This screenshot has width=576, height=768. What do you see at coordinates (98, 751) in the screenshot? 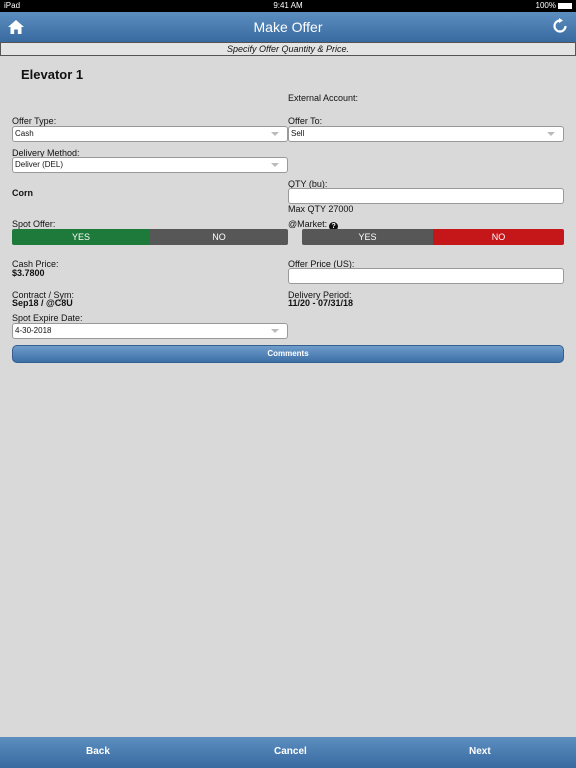
I see `back-button: Back` at bounding box center [98, 751].